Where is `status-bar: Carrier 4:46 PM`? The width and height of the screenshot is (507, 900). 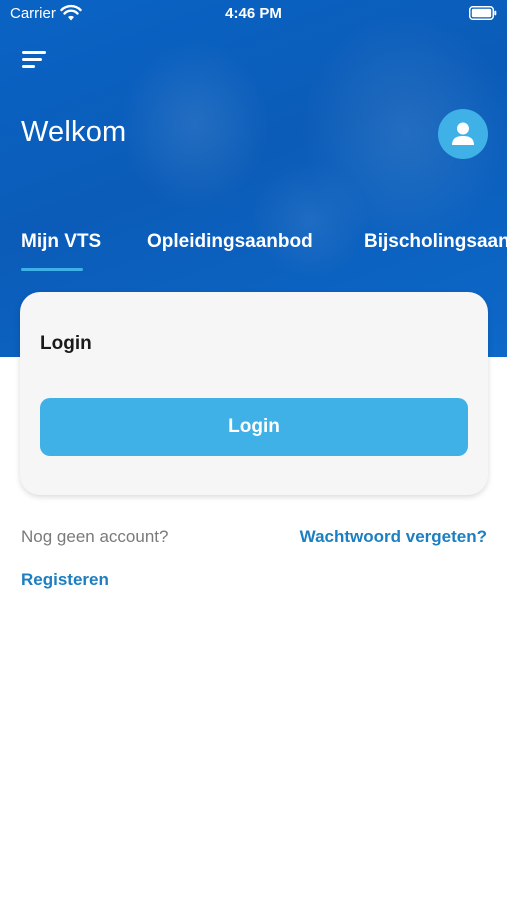
status-bar: Carrier 4:46 PM is located at coordinates (253, 14).